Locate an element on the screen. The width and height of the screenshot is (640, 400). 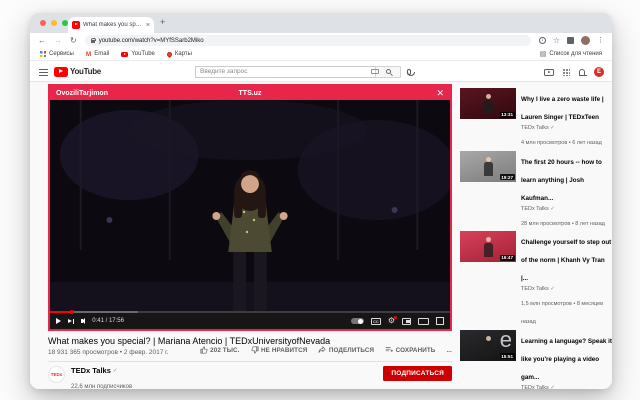
bookmark-label: Сервисы is located at coordinates (61, 54).